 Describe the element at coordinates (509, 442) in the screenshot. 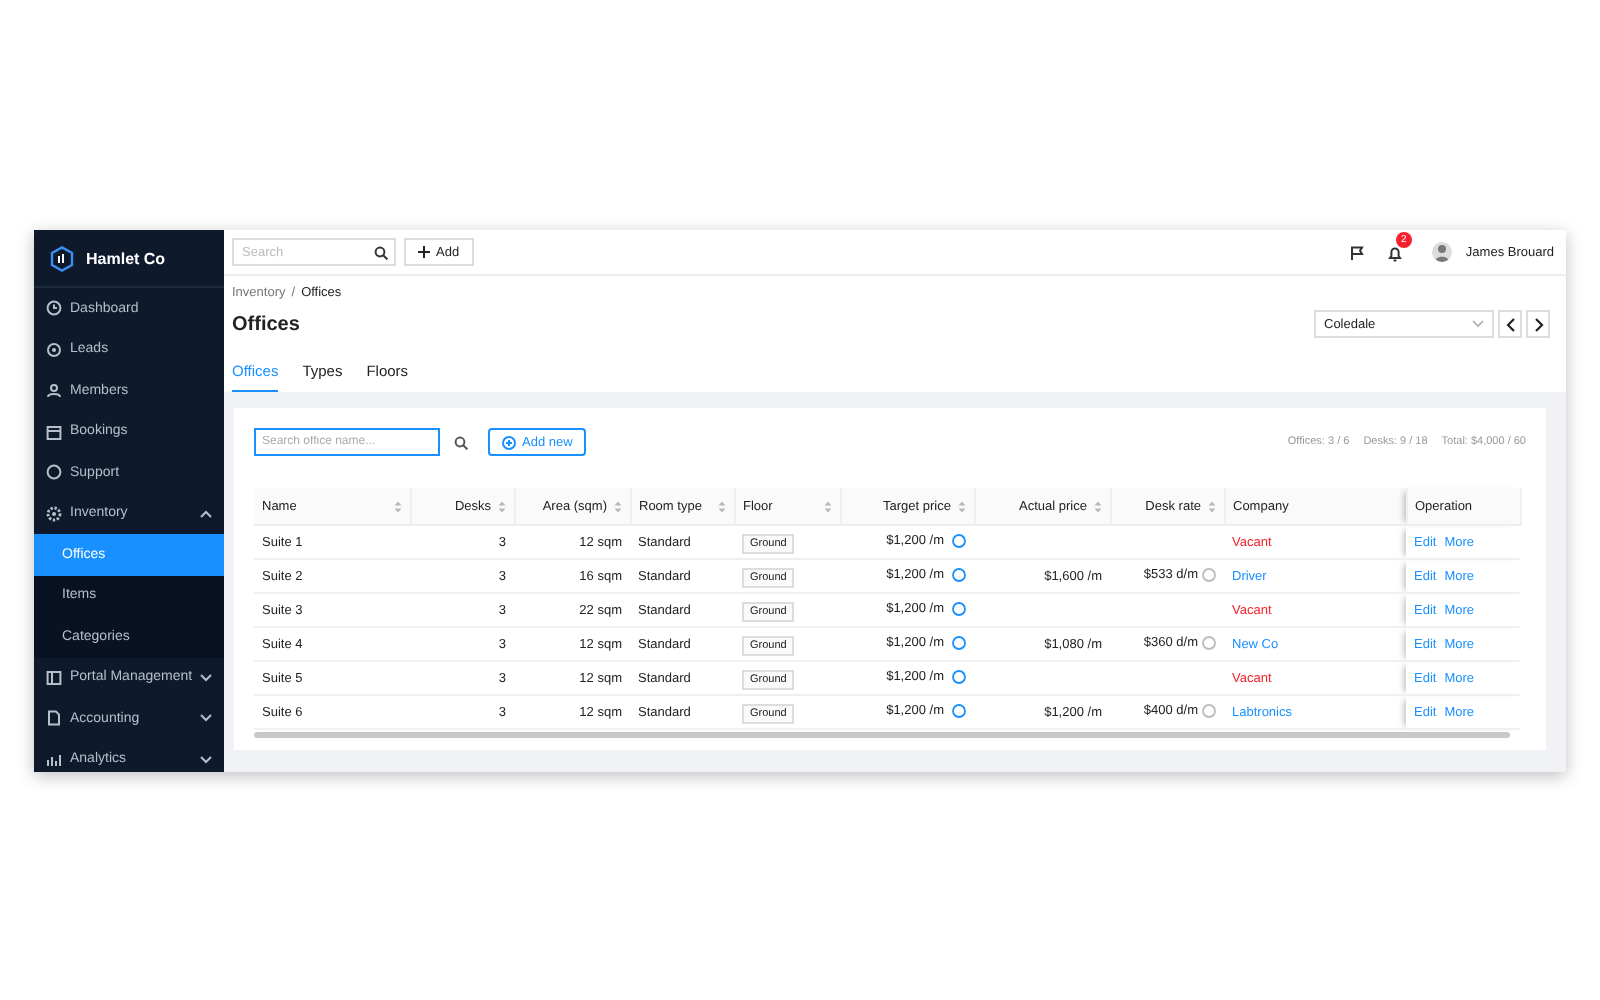

I see `plus-circle-icon` at that location.